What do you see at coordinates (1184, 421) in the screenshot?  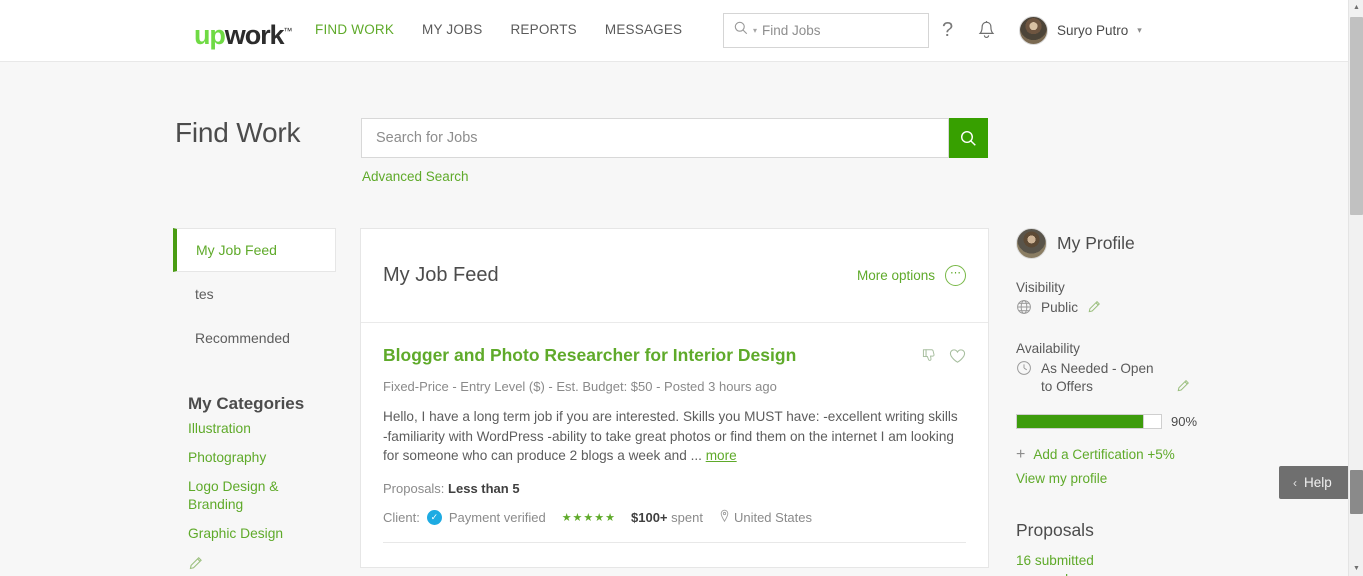 I see `progress-percent-label: 90%` at bounding box center [1184, 421].